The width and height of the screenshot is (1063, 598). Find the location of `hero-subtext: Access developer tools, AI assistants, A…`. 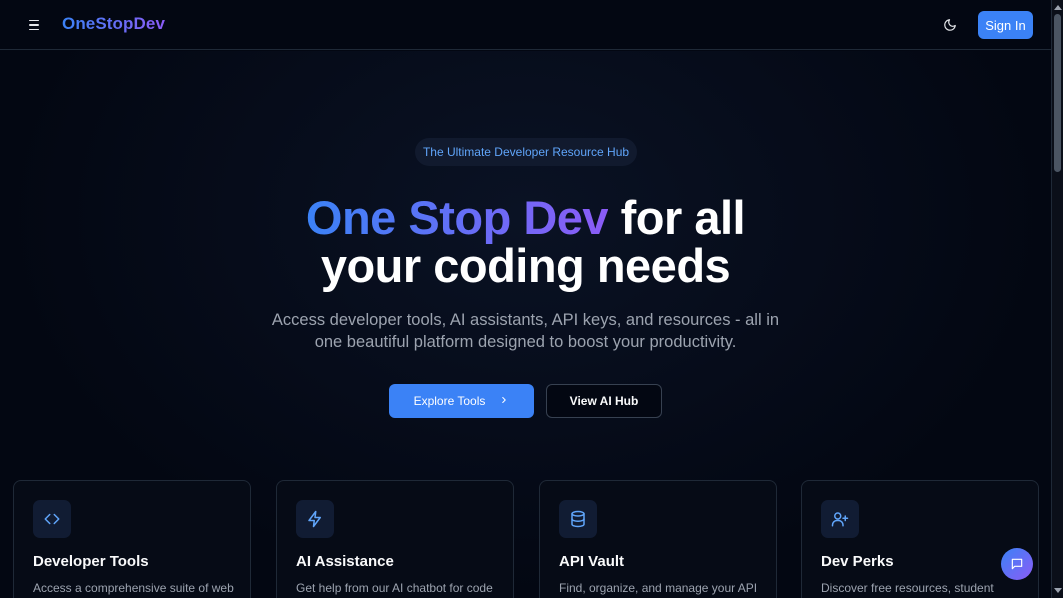

hero-subtext: Access developer tools, AI assistants, A… is located at coordinates (525, 331).